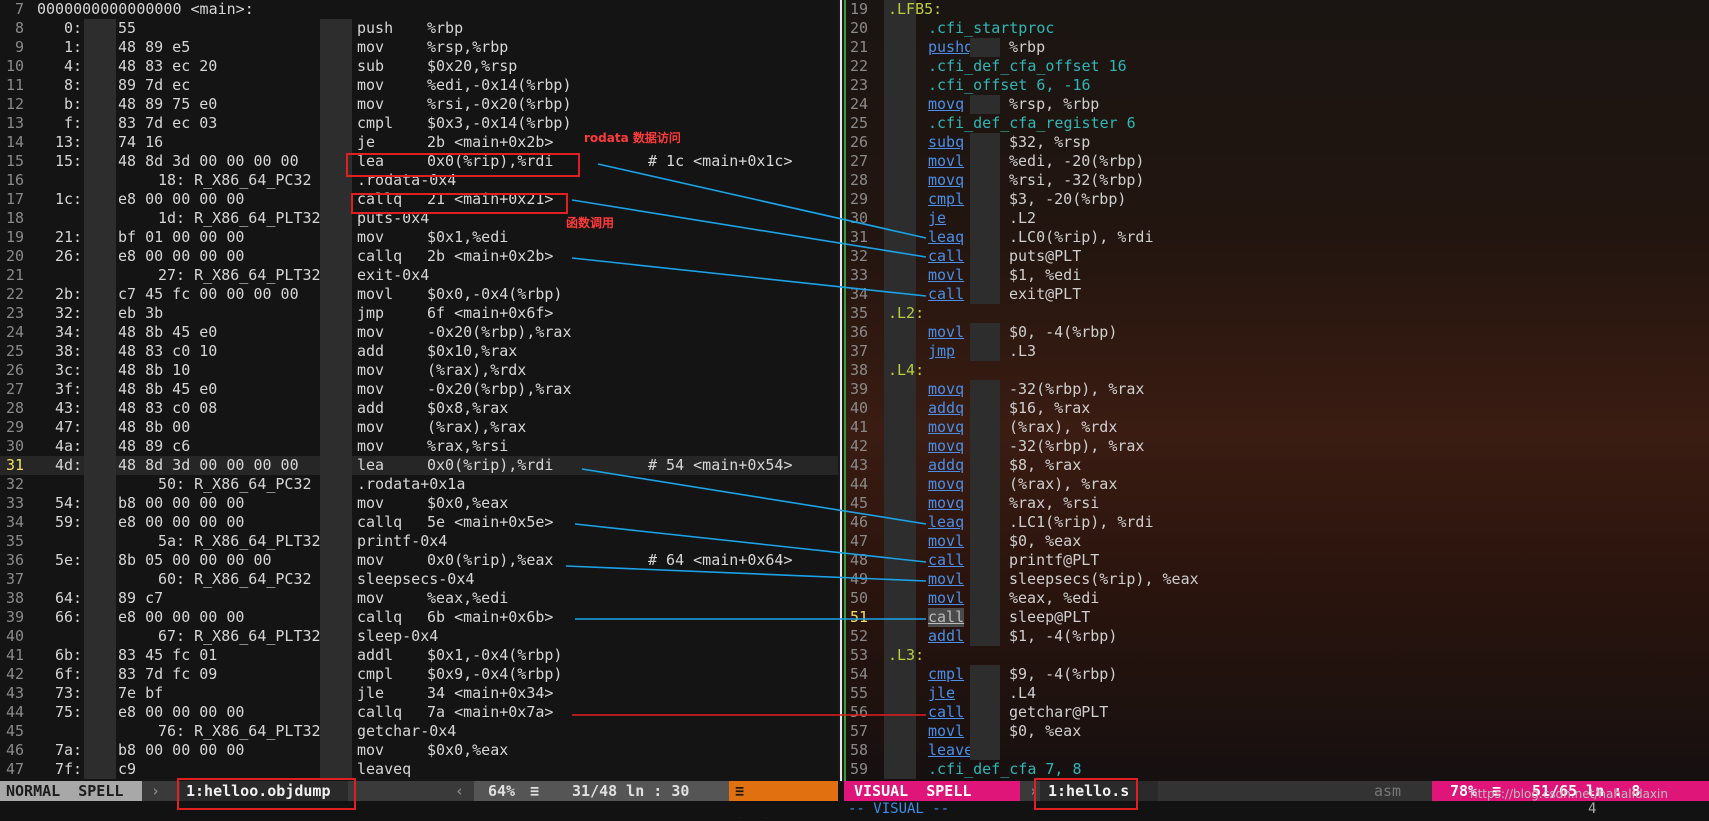  What do you see at coordinates (1276, 503) in the screenshot?
I see `assembly-line: 45 movq %rax, %rsi` at bounding box center [1276, 503].